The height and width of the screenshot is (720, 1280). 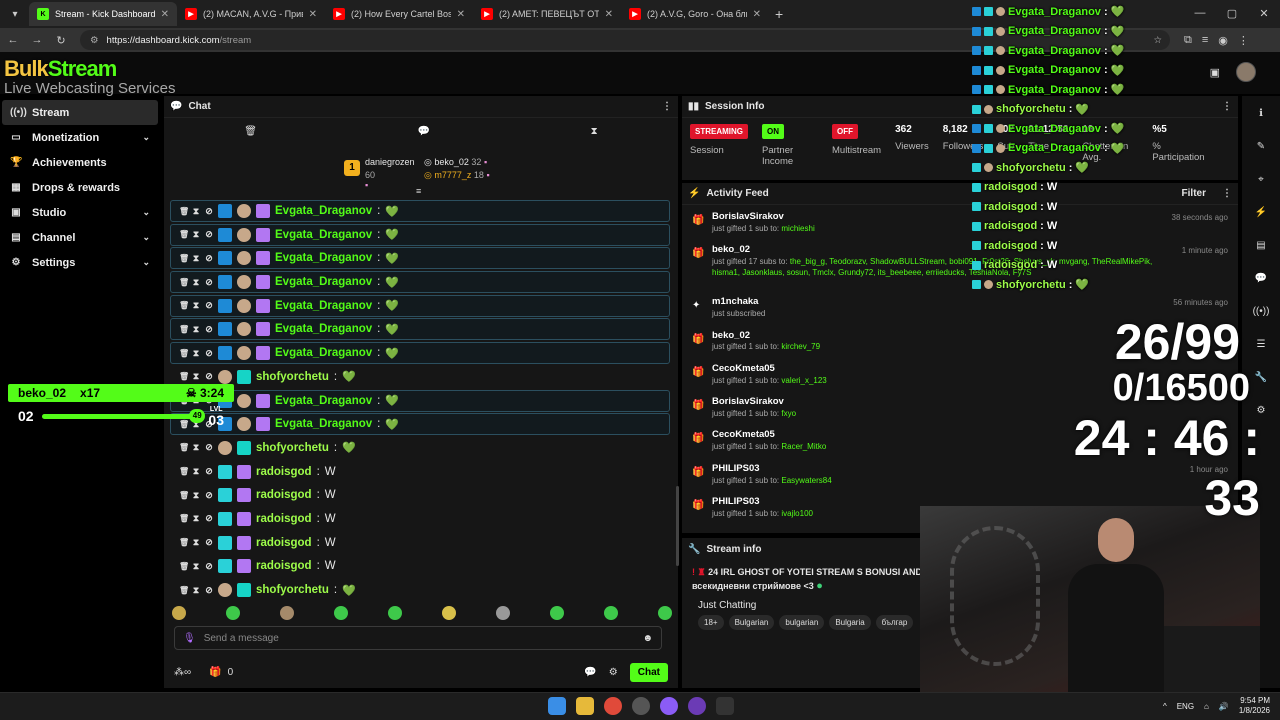 What do you see at coordinates (711, 622) in the screenshot?
I see `stream-tag: 18+` at bounding box center [711, 622].